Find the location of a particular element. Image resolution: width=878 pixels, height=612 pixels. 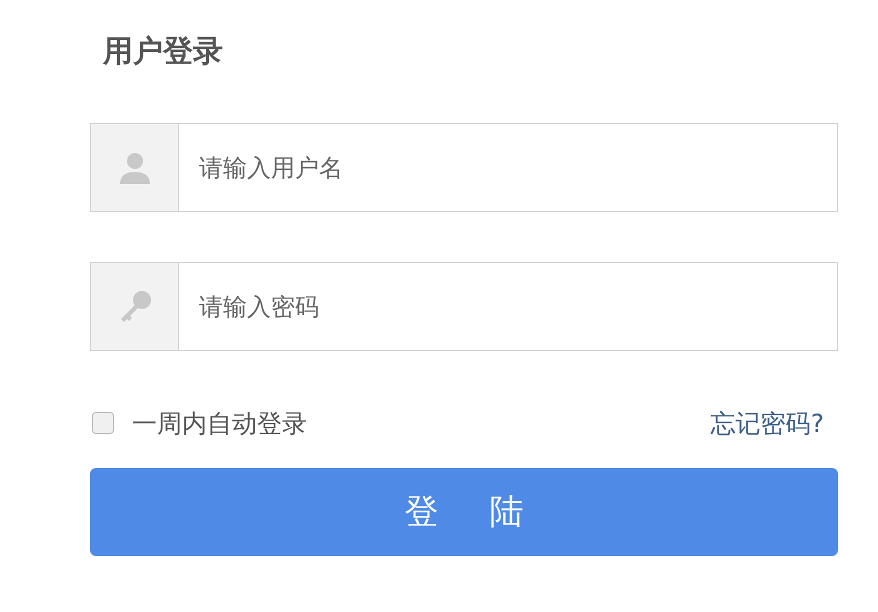

remember-label: 一周内自动登录 is located at coordinates (219, 423).